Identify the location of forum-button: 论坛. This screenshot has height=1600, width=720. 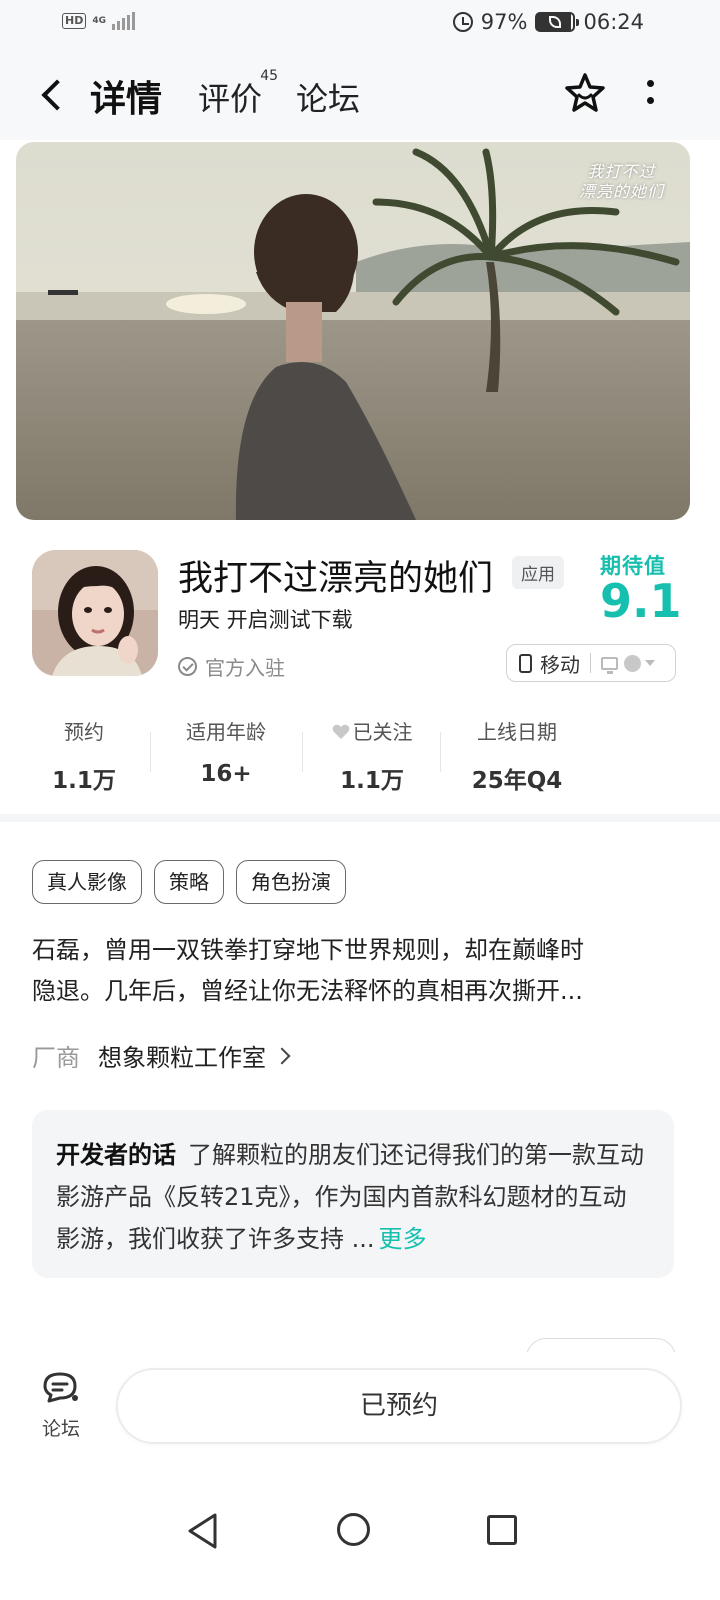
(61, 1405).